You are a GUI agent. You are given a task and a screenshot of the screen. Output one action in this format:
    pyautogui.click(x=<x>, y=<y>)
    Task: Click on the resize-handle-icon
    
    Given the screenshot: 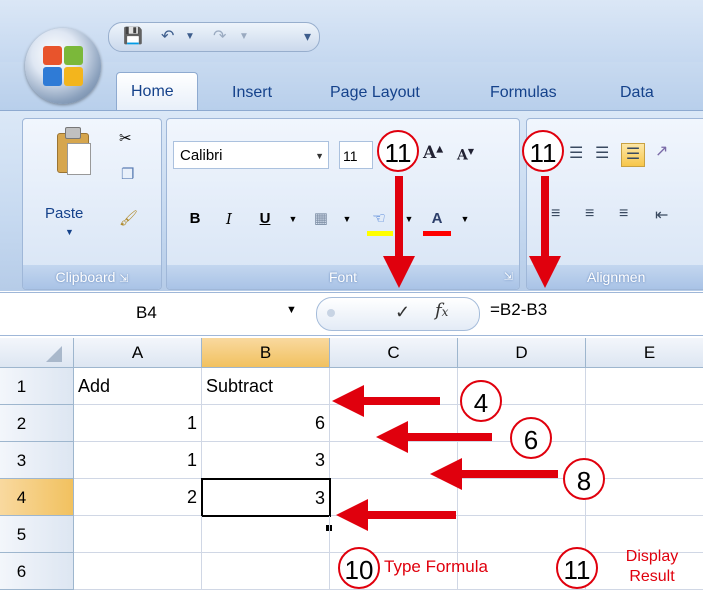 What is the action you would take?
    pyautogui.click(x=331, y=313)
    